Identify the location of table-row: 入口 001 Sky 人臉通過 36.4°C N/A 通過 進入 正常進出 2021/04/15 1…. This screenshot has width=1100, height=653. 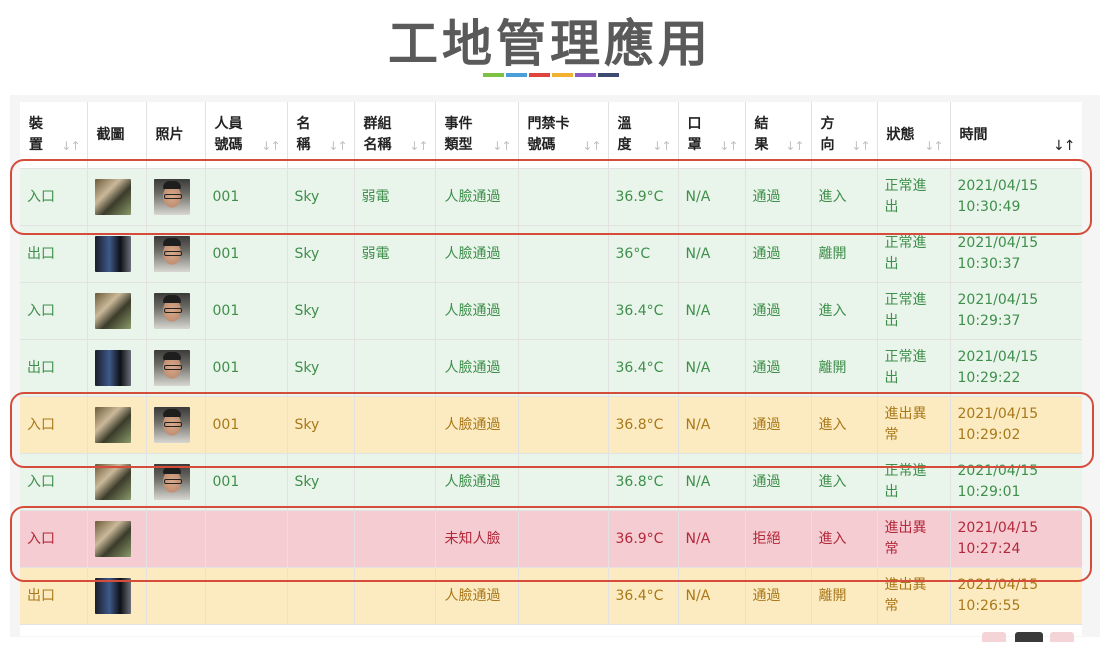
(551, 311).